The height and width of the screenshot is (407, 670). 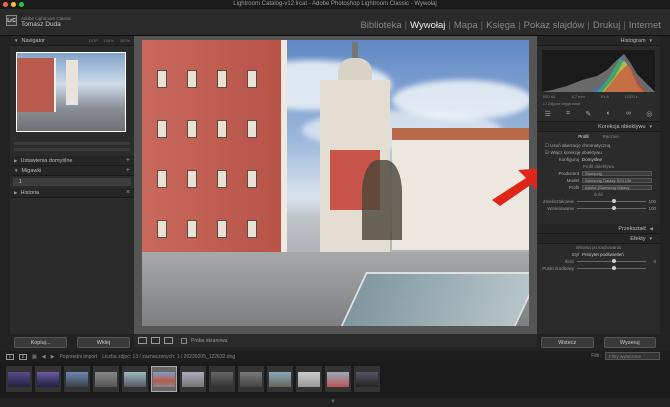 I want to click on amount-knob, so click(x=613, y=261).